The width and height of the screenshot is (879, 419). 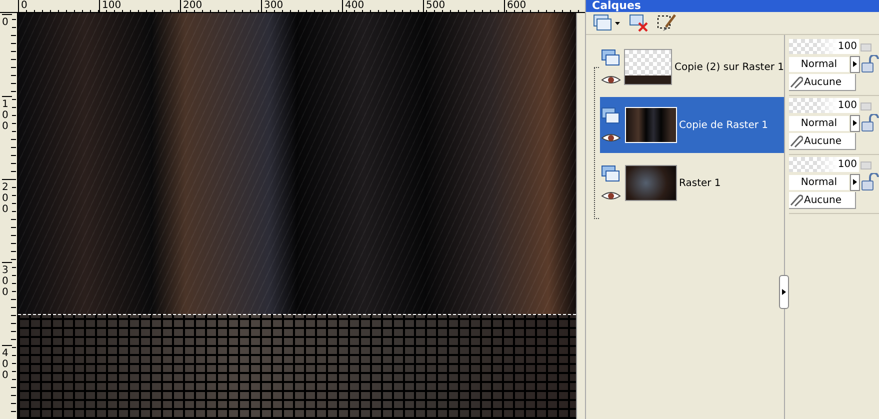 I want to click on mask-brush-icon, so click(x=667, y=23).